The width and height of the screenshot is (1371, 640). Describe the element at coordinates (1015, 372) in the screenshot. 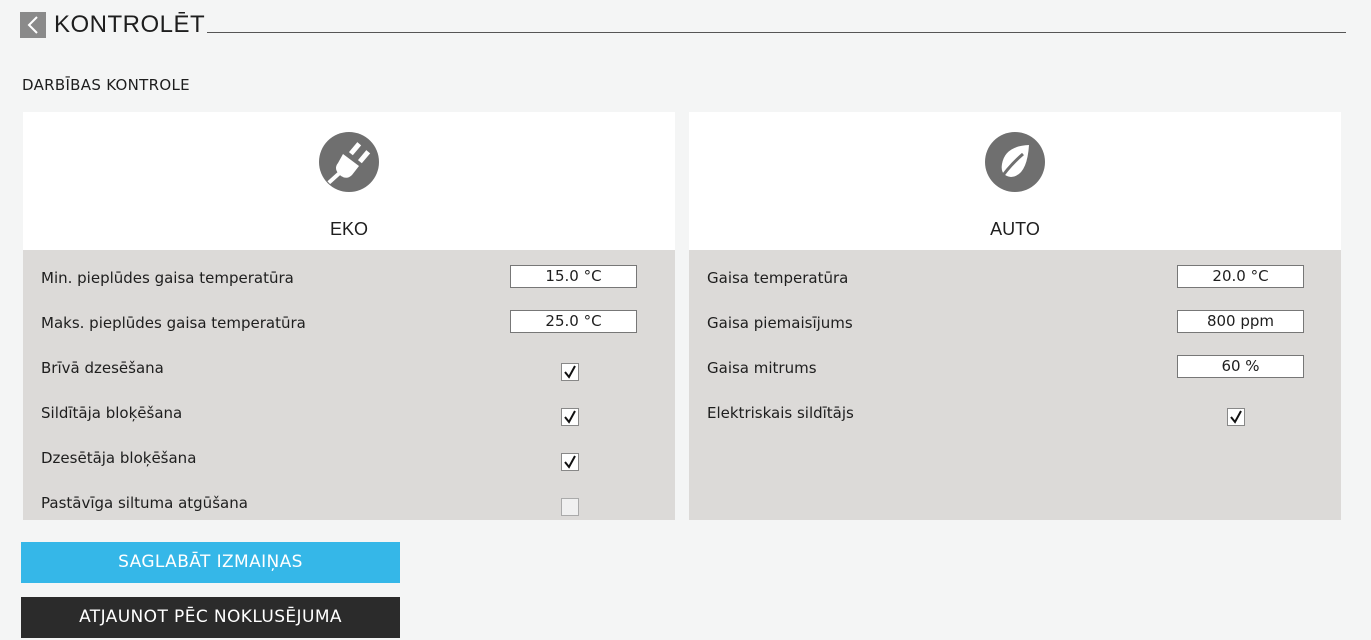

I see `auto-row-humidity: Gaisa mitrums 60 %` at that location.